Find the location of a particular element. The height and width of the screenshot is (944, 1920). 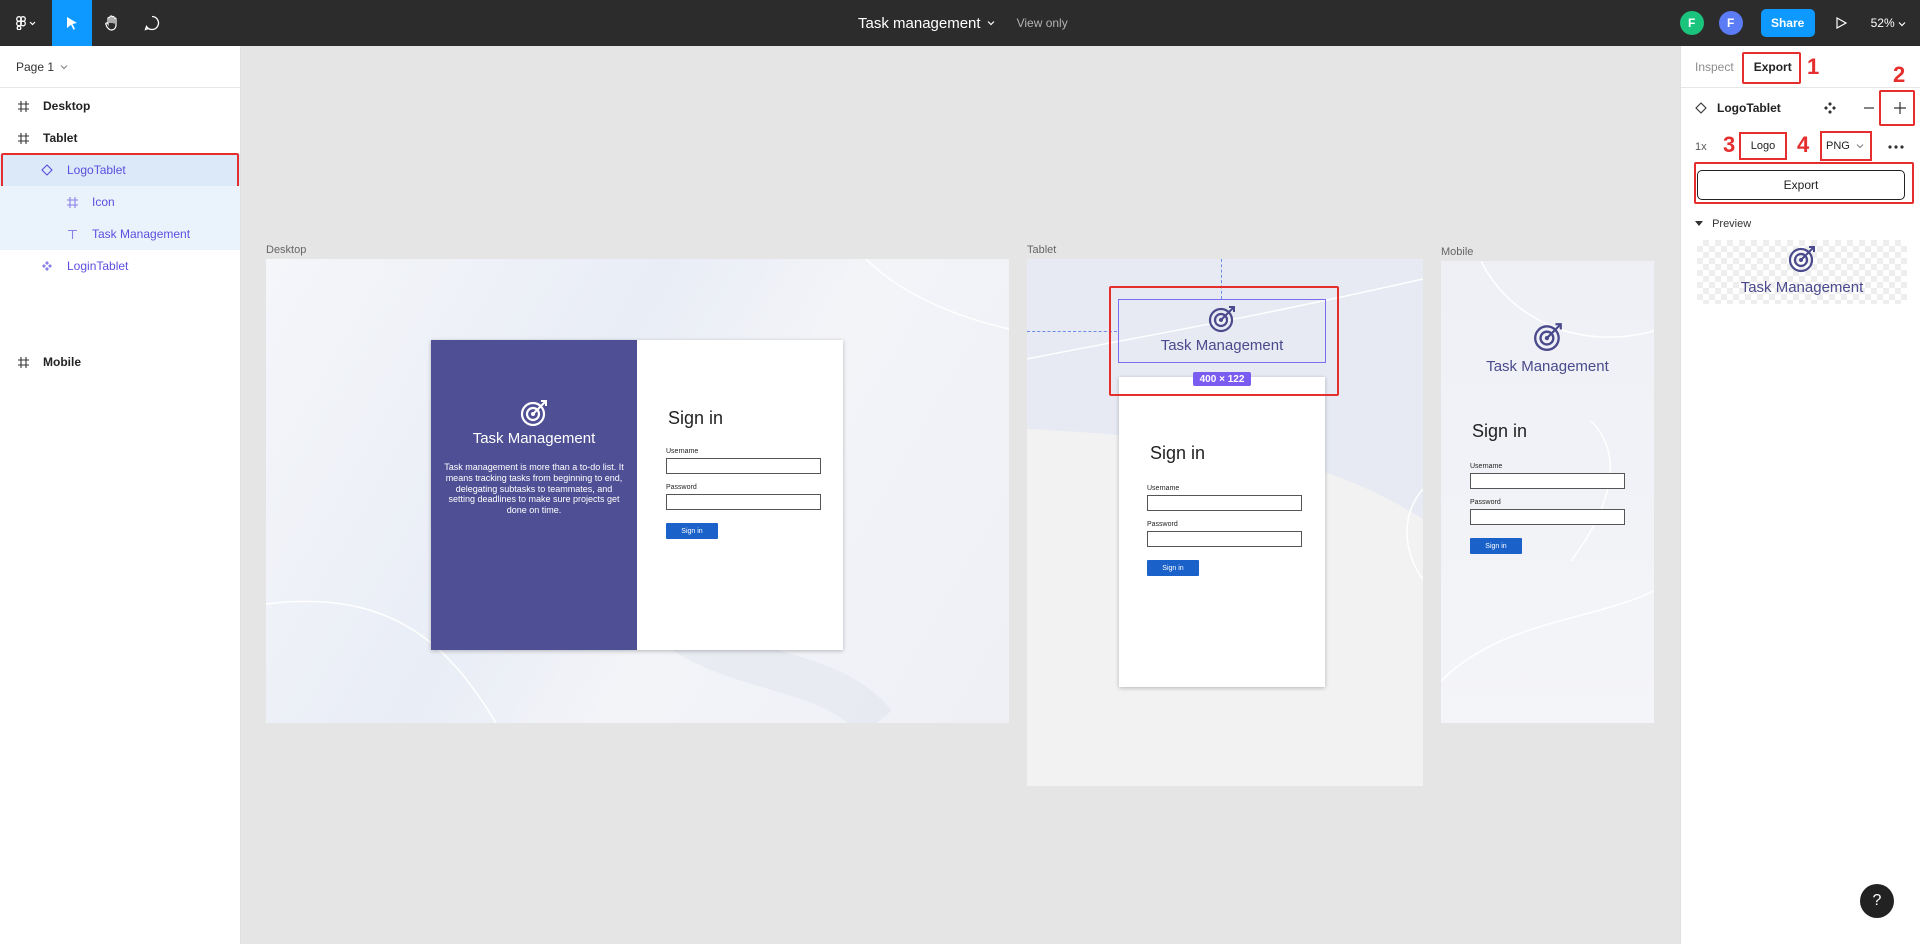

move-tool-button is located at coordinates (72, 23).